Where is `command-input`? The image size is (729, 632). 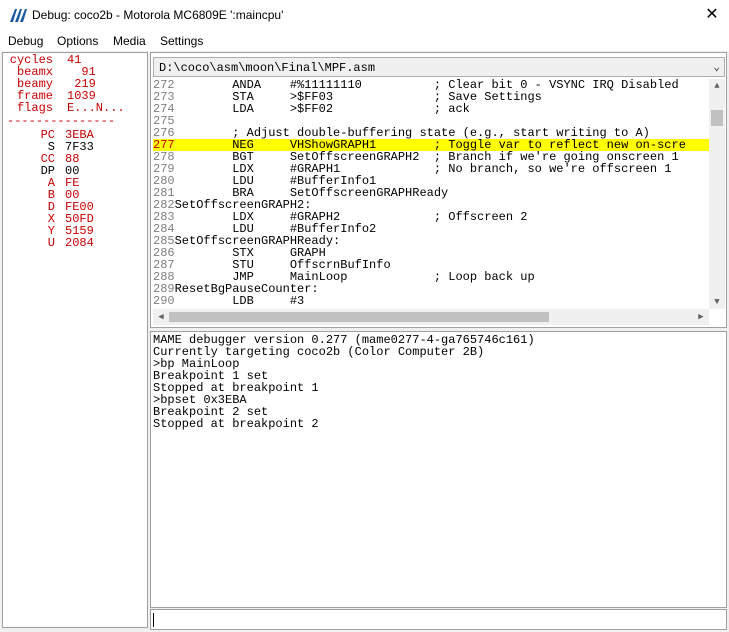
command-input is located at coordinates (438, 619).